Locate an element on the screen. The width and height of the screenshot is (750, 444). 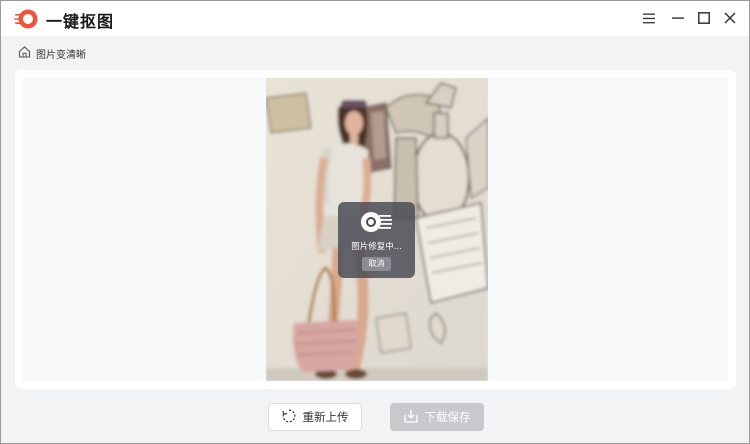
app-title: 一键抠图 is located at coordinates (80, 21).